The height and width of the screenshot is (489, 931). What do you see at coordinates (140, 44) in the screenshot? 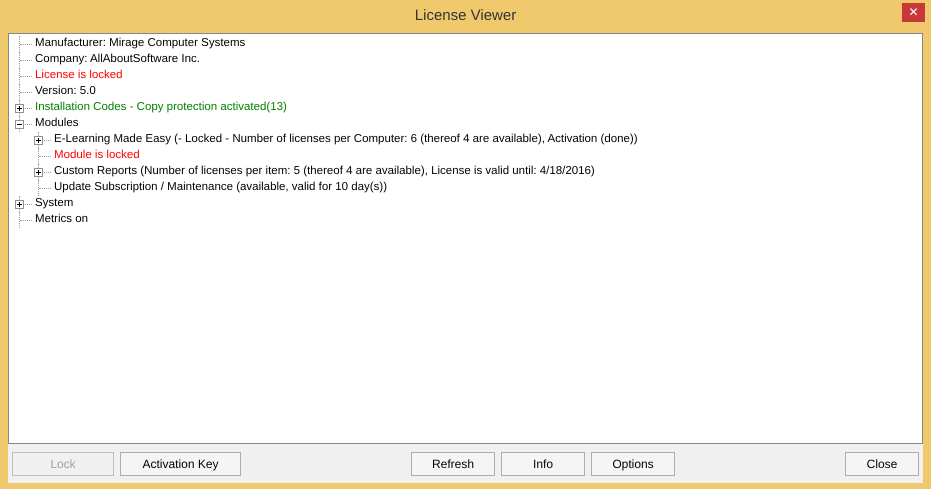
I see `tree-item: Manufacturer: Mirage Computer Systems` at bounding box center [140, 44].